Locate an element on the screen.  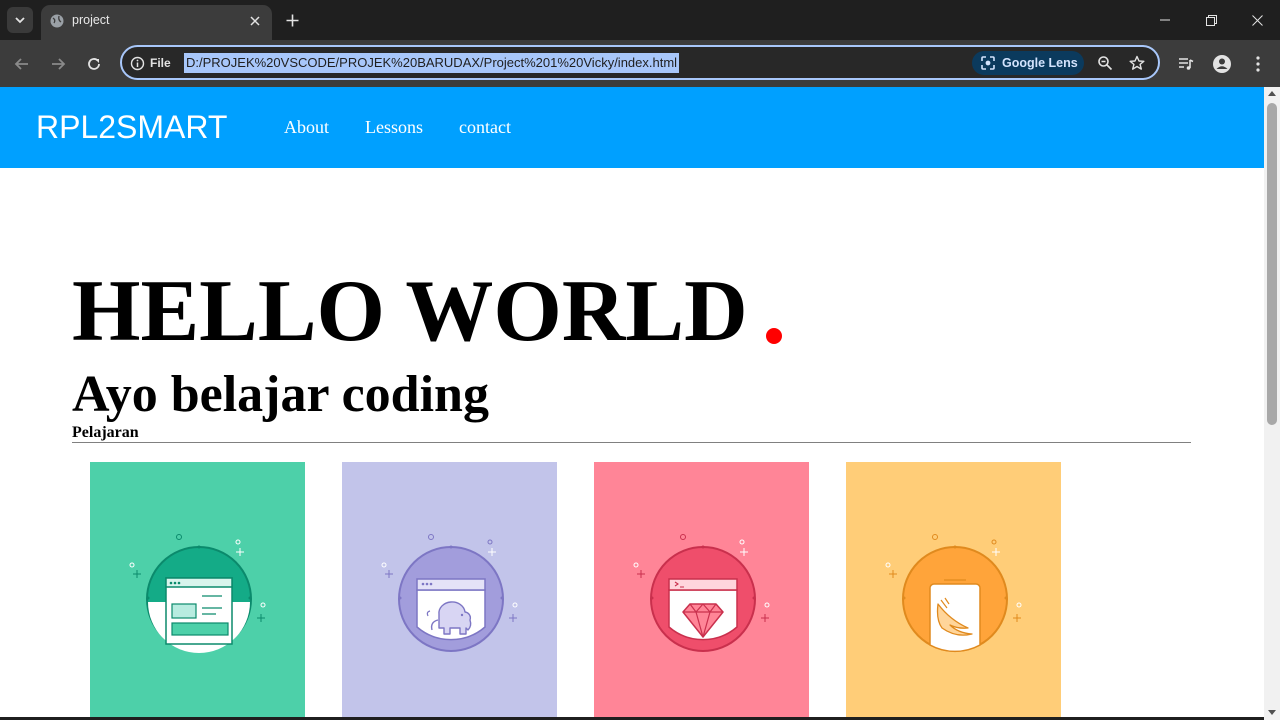
plus-icon is located at coordinates (292, 20).